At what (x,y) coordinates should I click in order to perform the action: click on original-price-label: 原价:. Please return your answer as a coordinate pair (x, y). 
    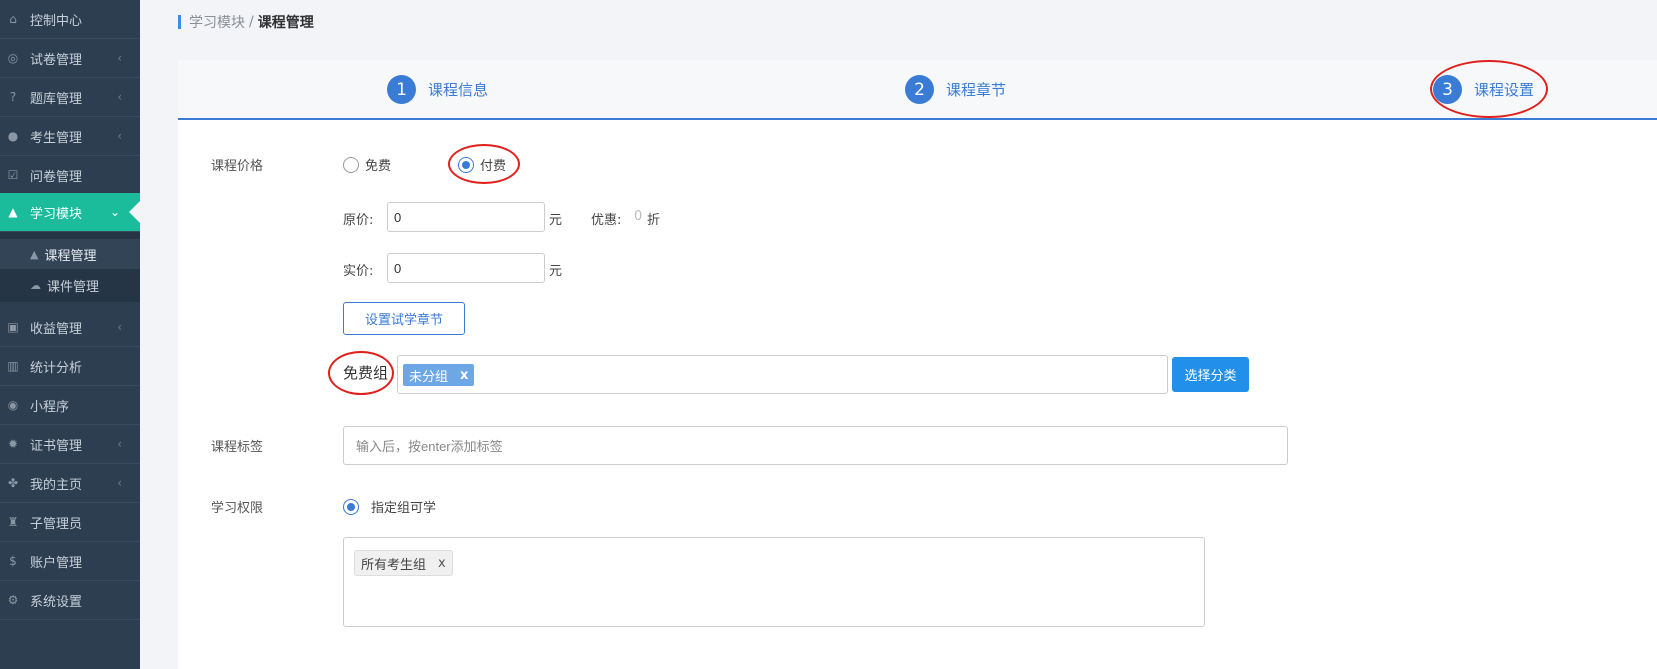
    Looking at the image, I should click on (358, 220).